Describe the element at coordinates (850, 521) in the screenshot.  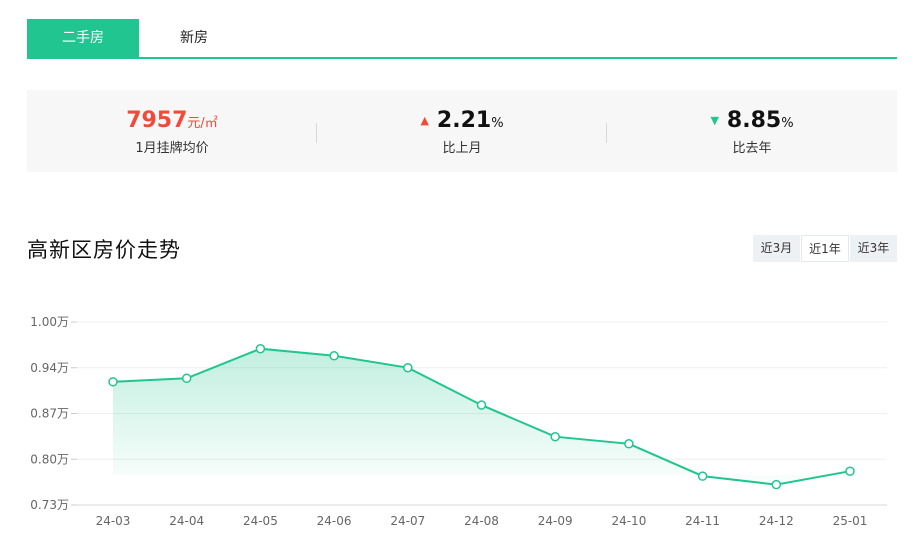
I see `x-tick-label: 25-01` at that location.